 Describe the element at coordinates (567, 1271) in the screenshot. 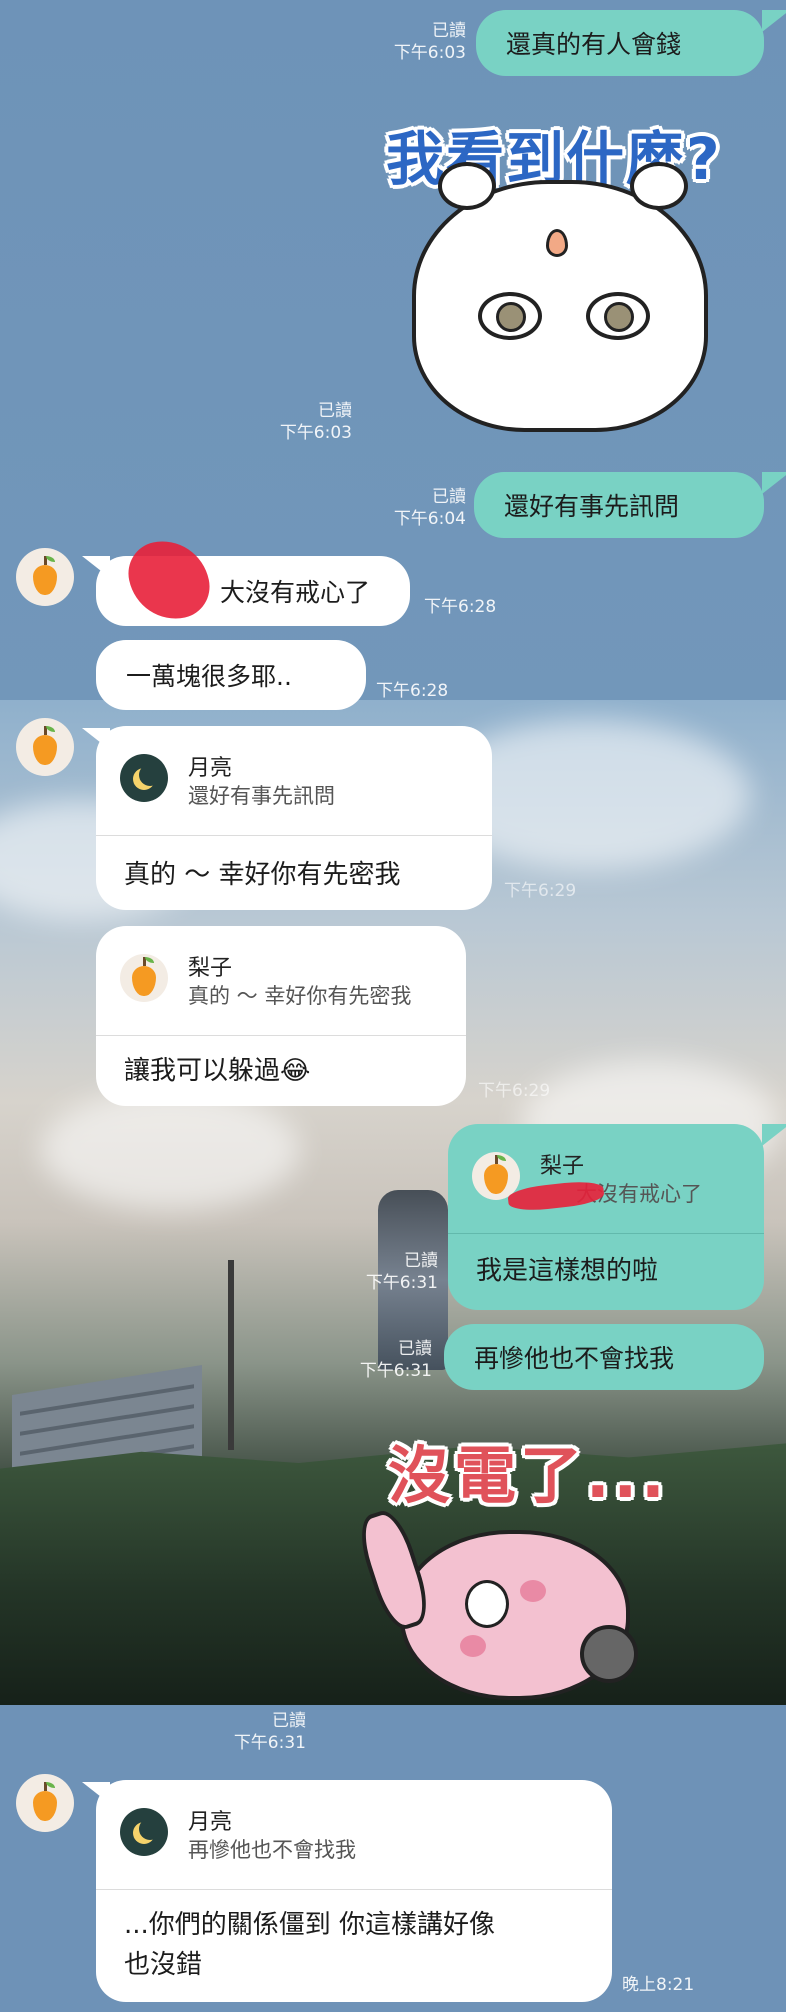

I see `message-text: 我是這樣想的啦` at that location.